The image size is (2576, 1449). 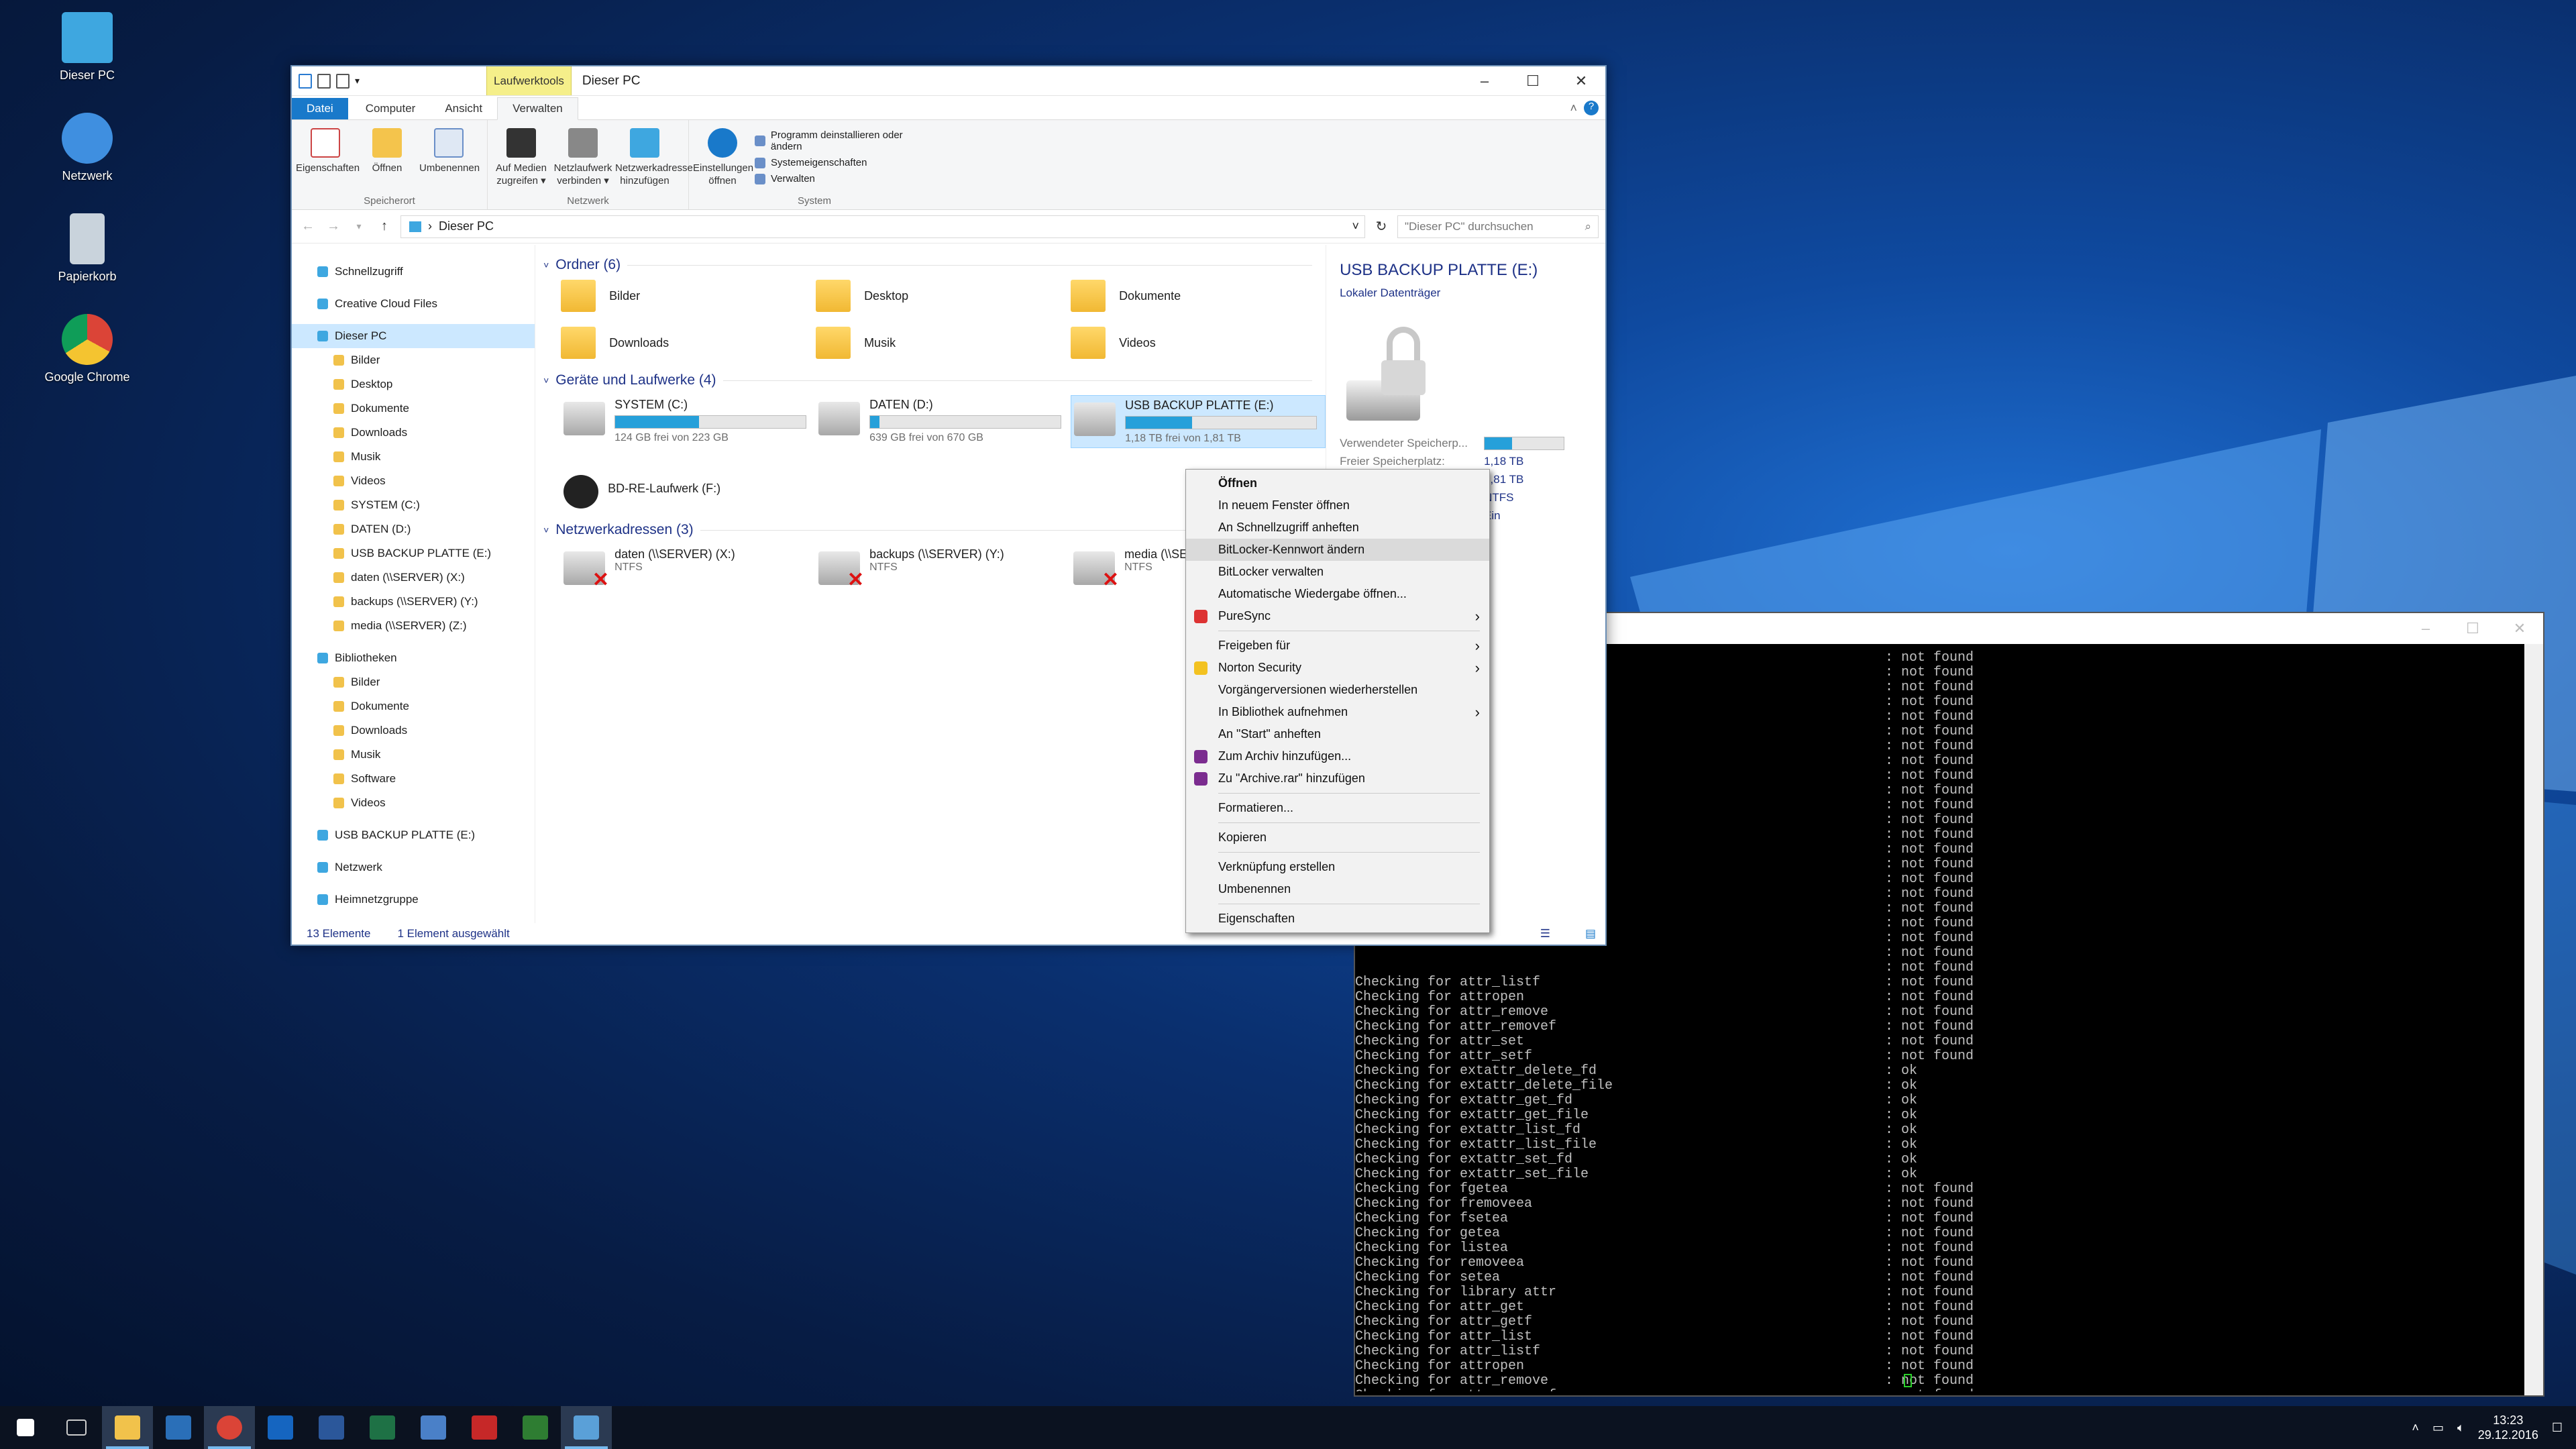 What do you see at coordinates (324, 81) in the screenshot?
I see `new-folder-icon` at bounding box center [324, 81].